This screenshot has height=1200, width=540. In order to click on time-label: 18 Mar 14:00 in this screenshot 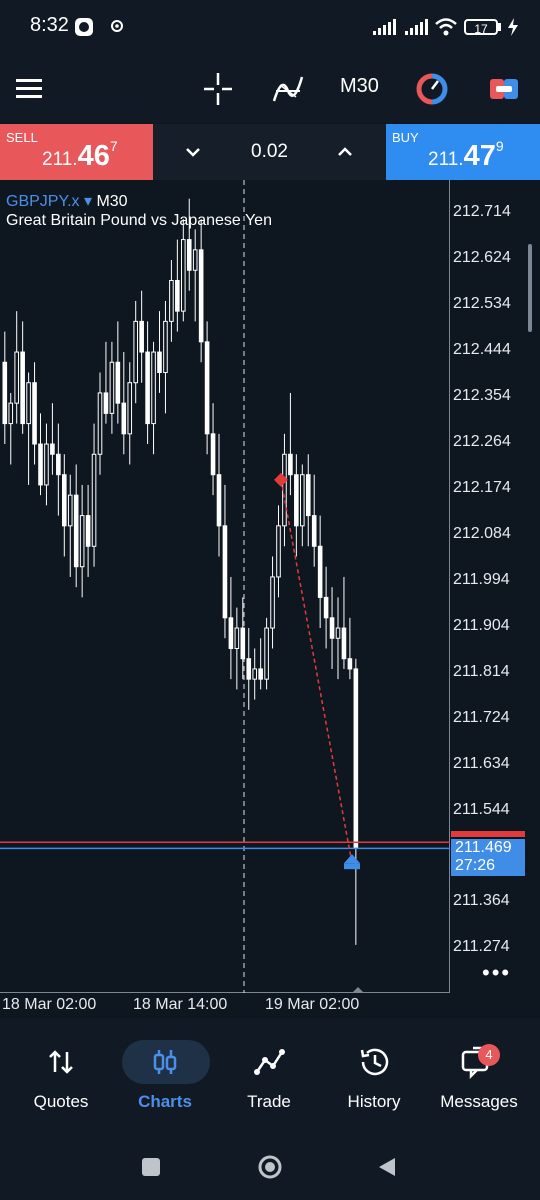, I will do `click(180, 1004)`.